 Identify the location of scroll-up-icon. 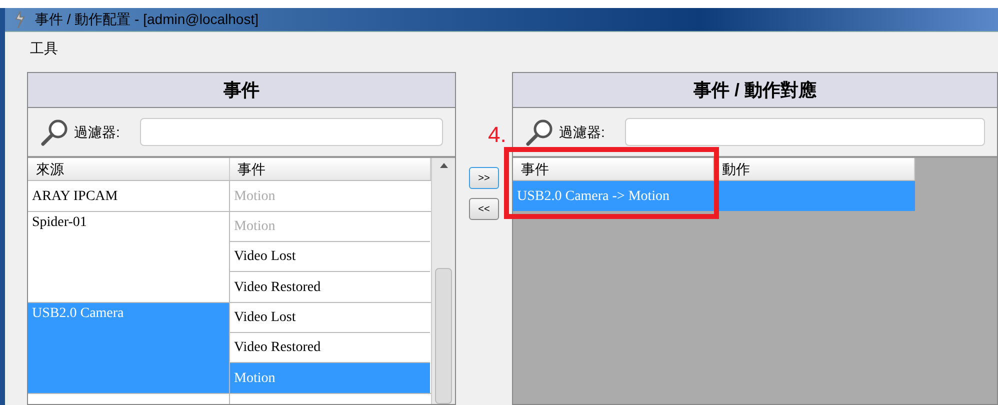
(444, 165).